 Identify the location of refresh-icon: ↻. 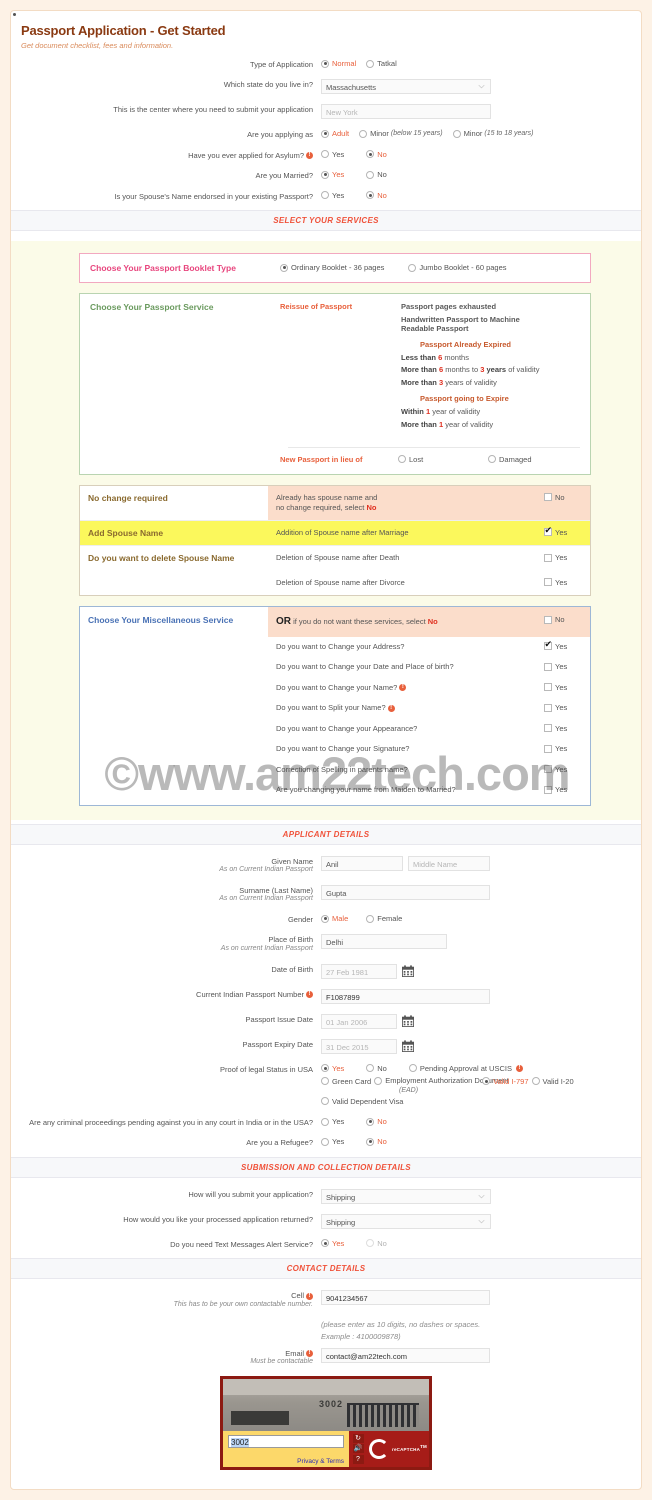
(358, 1438).